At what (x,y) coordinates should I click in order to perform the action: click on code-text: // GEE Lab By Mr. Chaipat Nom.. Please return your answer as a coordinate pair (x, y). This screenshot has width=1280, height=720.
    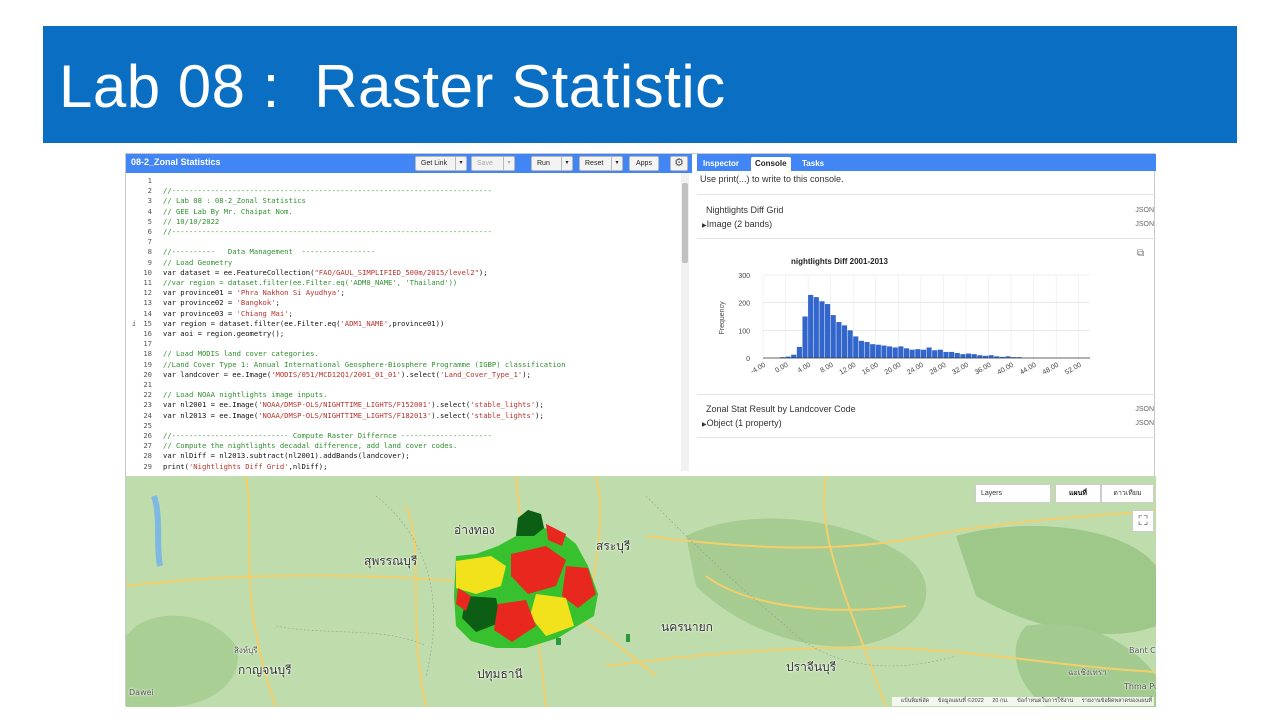
    Looking at the image, I should click on (228, 211).